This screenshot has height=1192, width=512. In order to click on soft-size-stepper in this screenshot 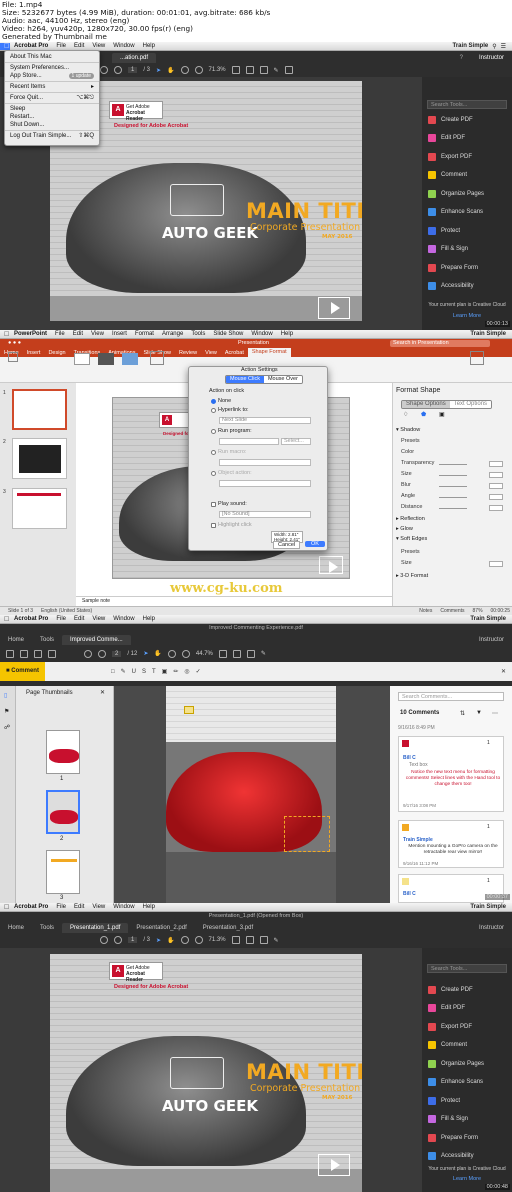, I will do `click(496, 564)`.